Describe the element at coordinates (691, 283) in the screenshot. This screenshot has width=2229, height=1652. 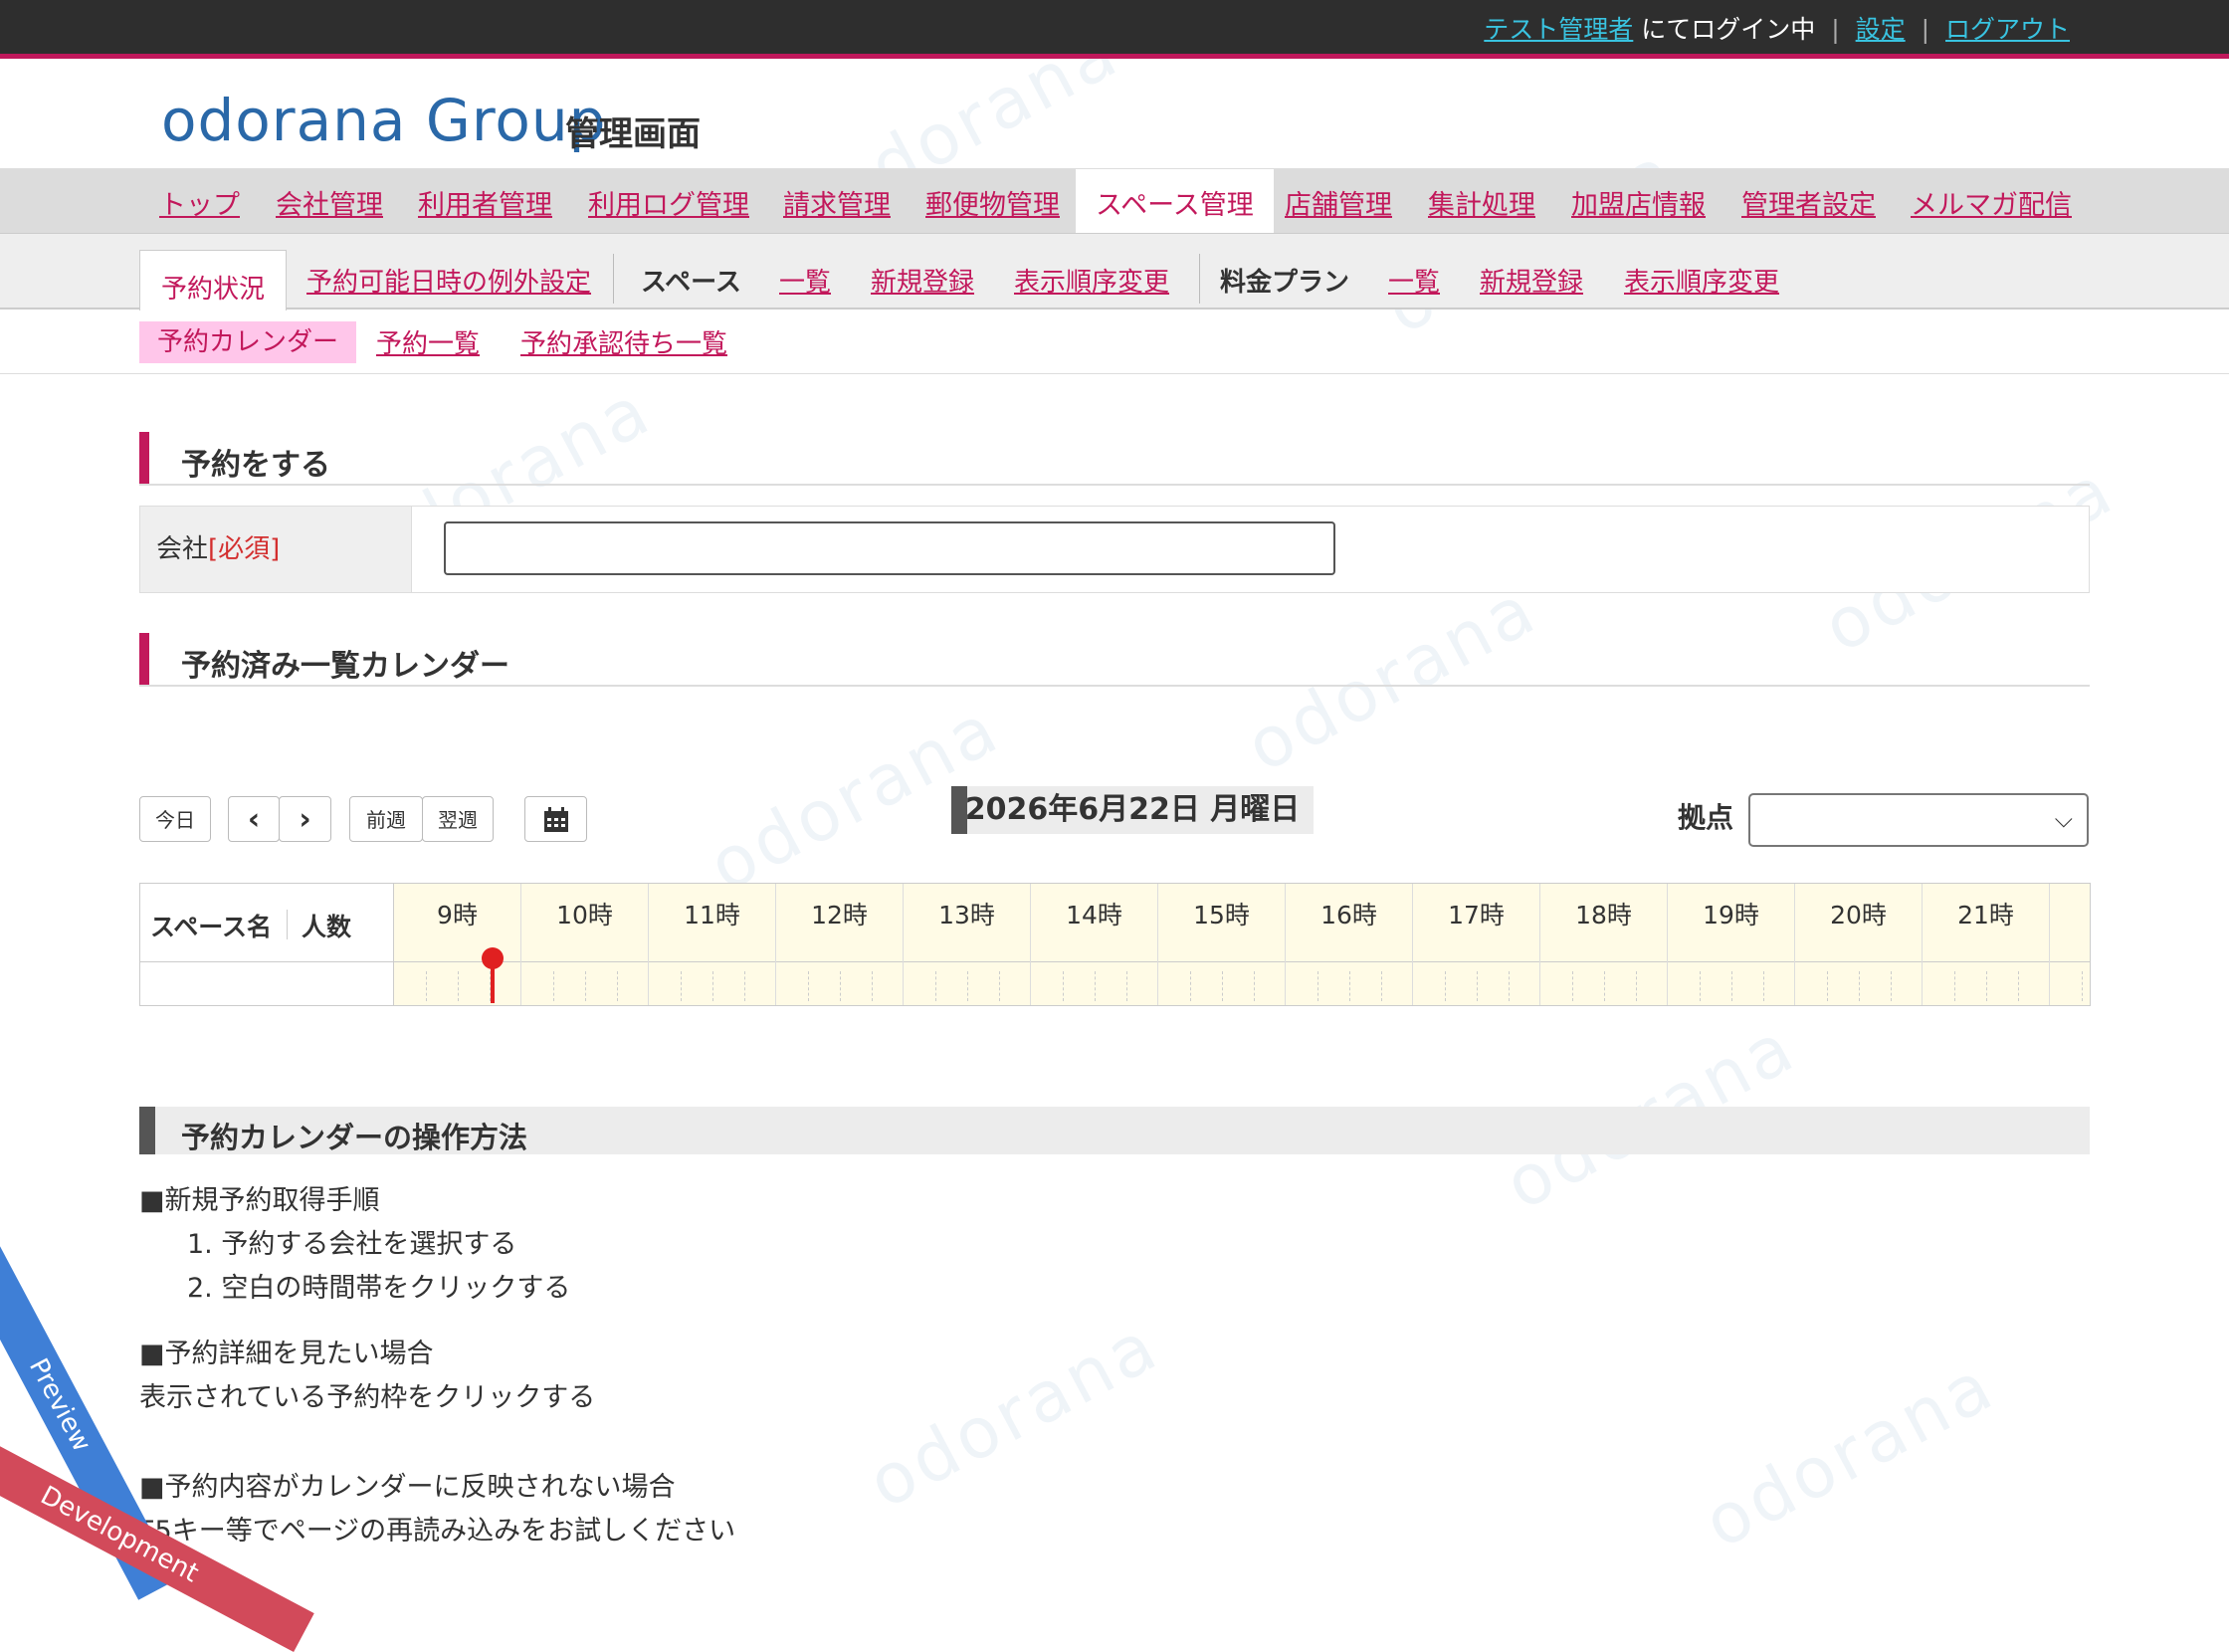
I see `space-label: スペース` at that location.